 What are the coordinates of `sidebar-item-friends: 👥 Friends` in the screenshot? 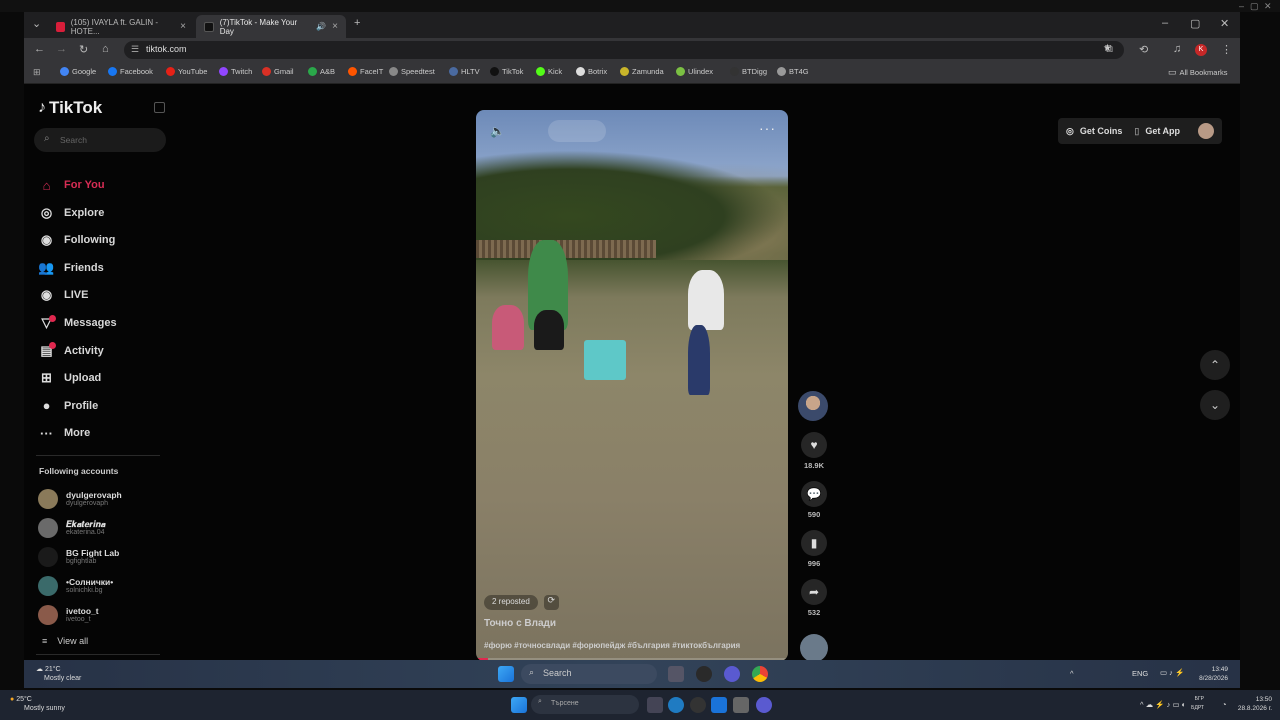 It's located at (70, 268).